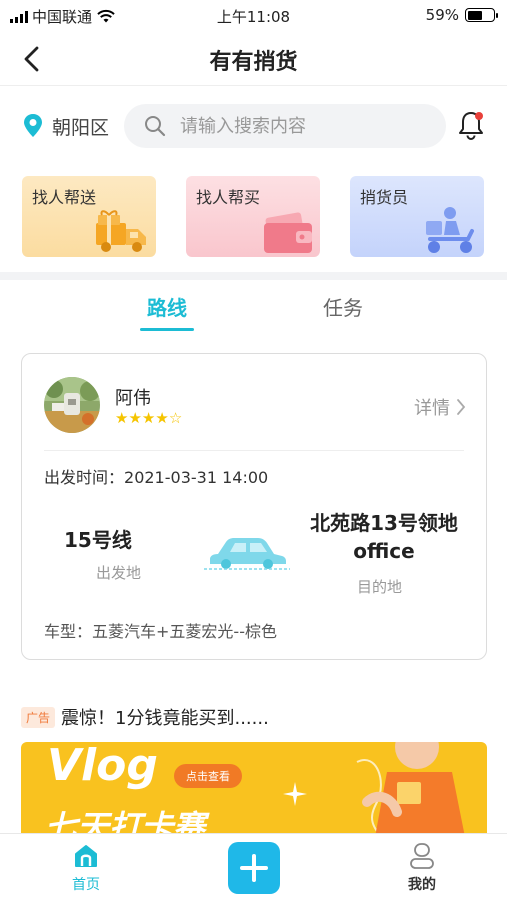 This screenshot has width=507, height=900. I want to click on service-cards: 找人帮送 找人帮买 捎货员, so click(253, 217).